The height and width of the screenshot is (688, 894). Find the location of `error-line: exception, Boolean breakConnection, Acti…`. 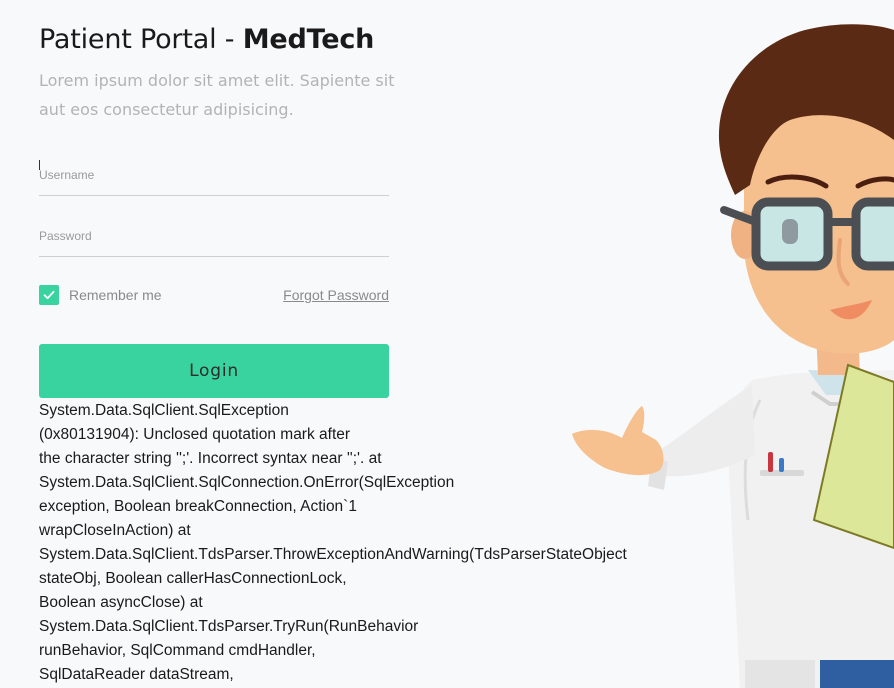

error-line: exception, Boolean breakConnection, Acti… is located at coordinates (198, 506).